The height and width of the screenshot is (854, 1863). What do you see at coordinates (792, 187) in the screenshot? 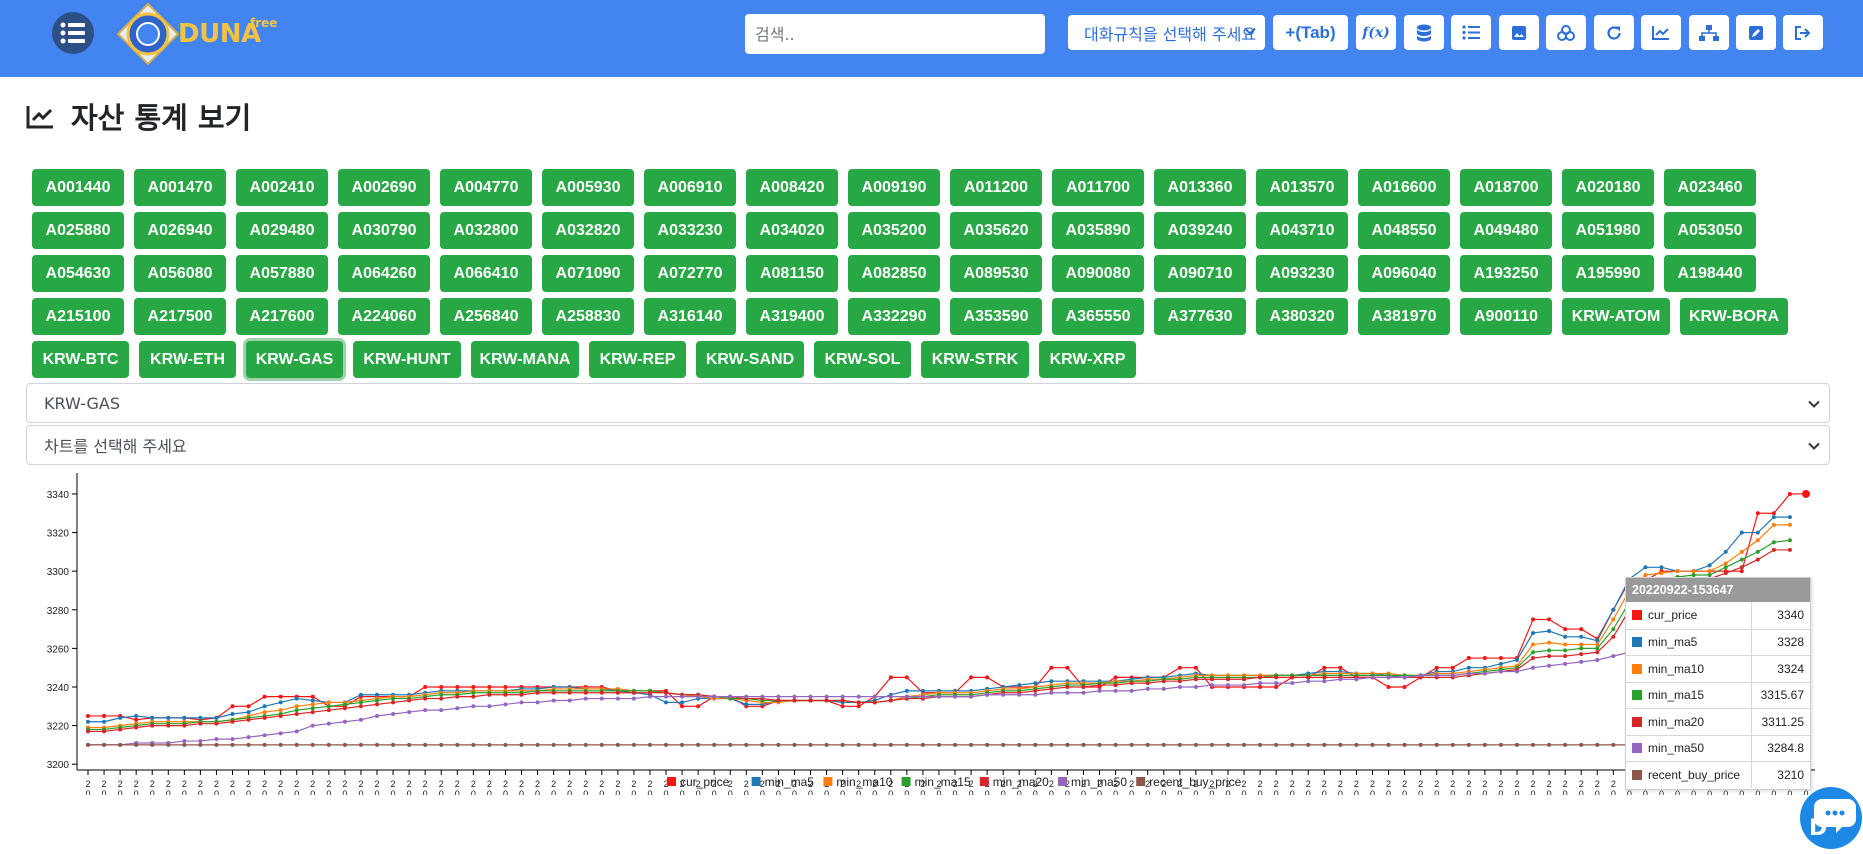
I see `asset-button-a008420: A008420` at bounding box center [792, 187].